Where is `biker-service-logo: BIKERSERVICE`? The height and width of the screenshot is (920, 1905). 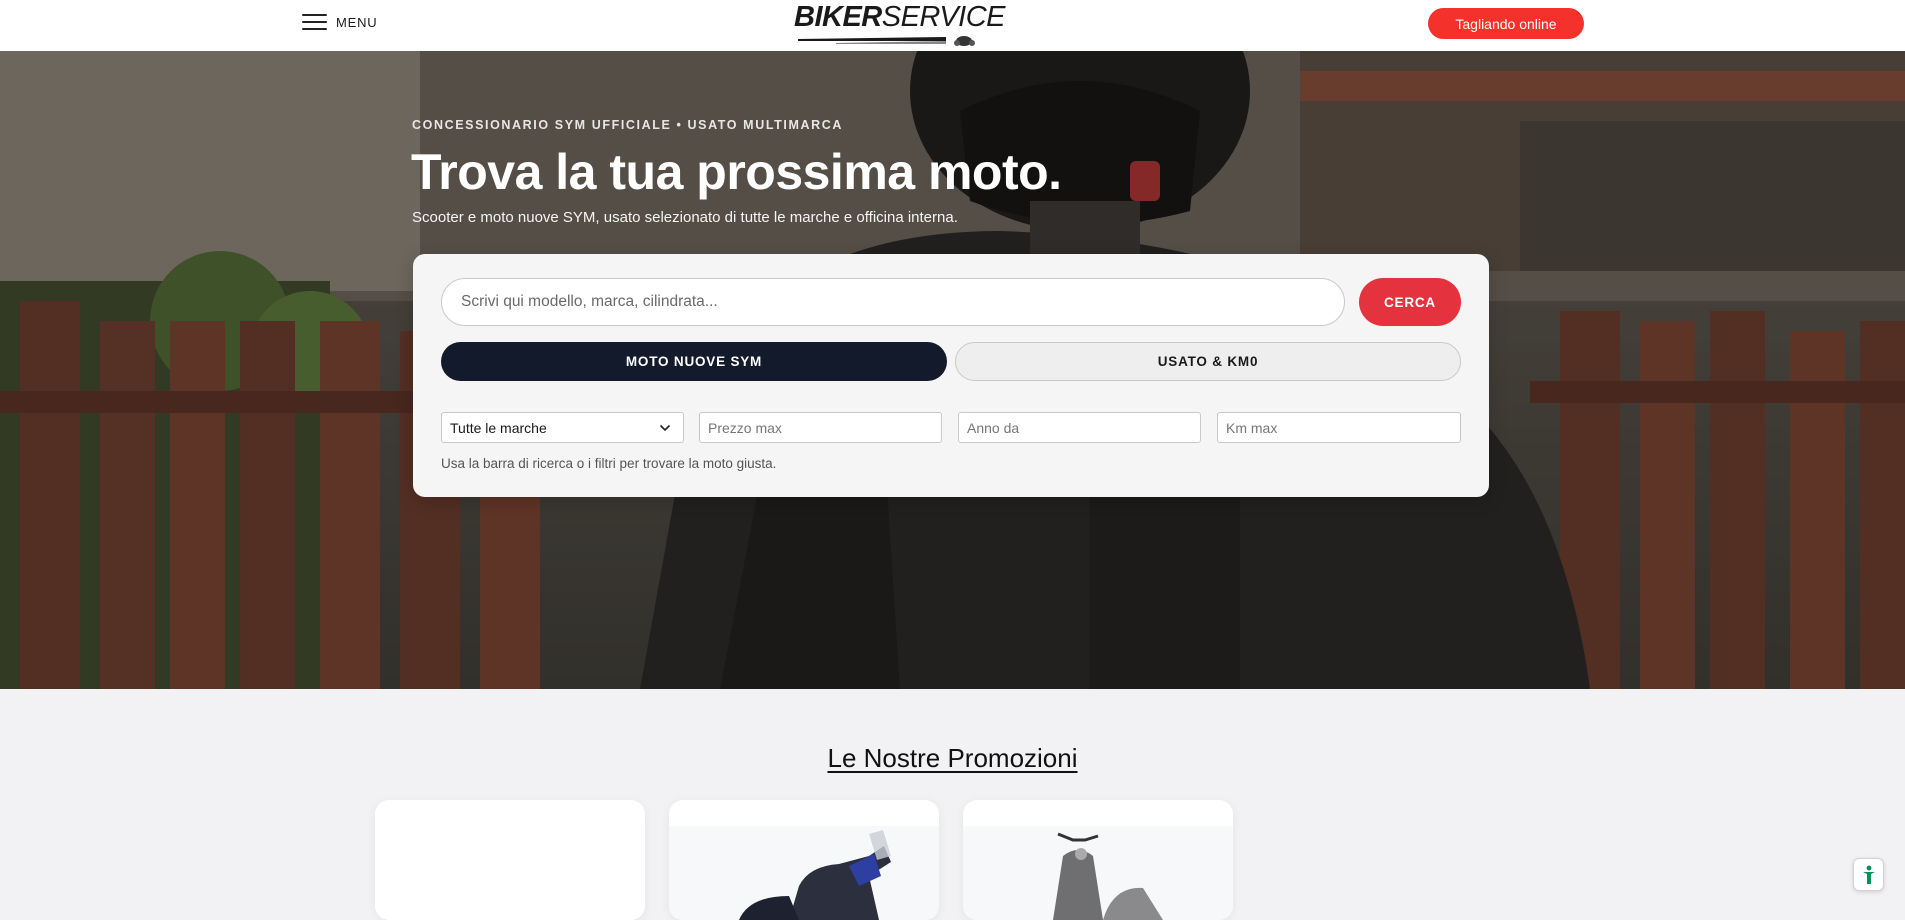
biker-service-logo: BIKERSERVICE is located at coordinates (898, 24).